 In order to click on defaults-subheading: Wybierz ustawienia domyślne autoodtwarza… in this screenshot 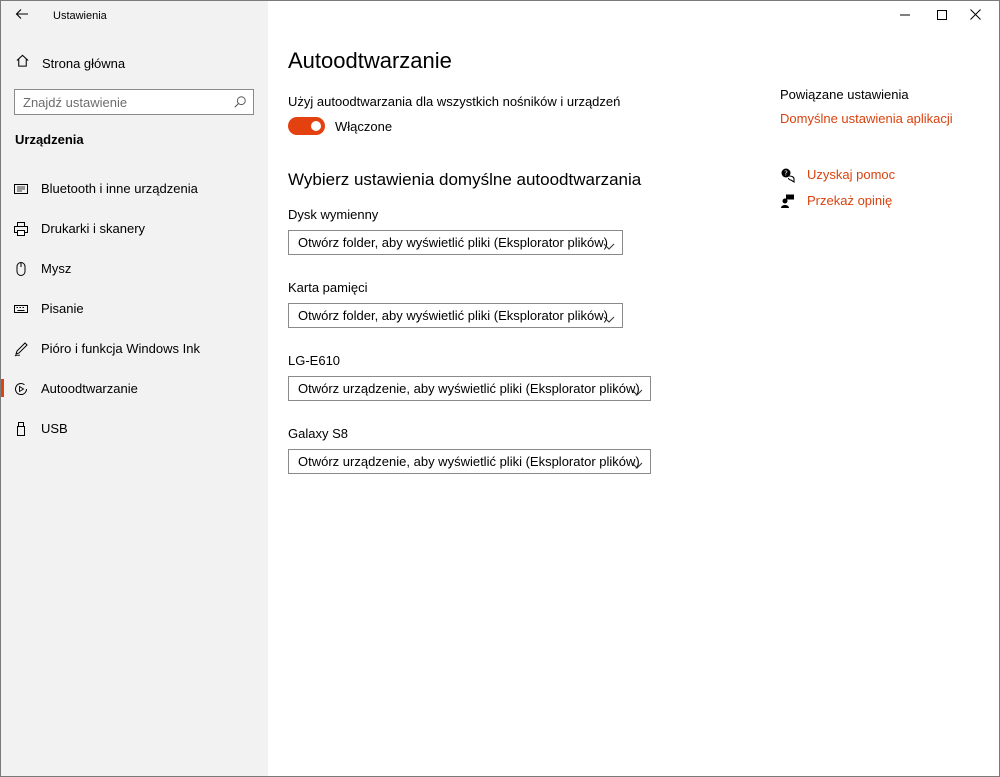, I will do `click(465, 179)`.